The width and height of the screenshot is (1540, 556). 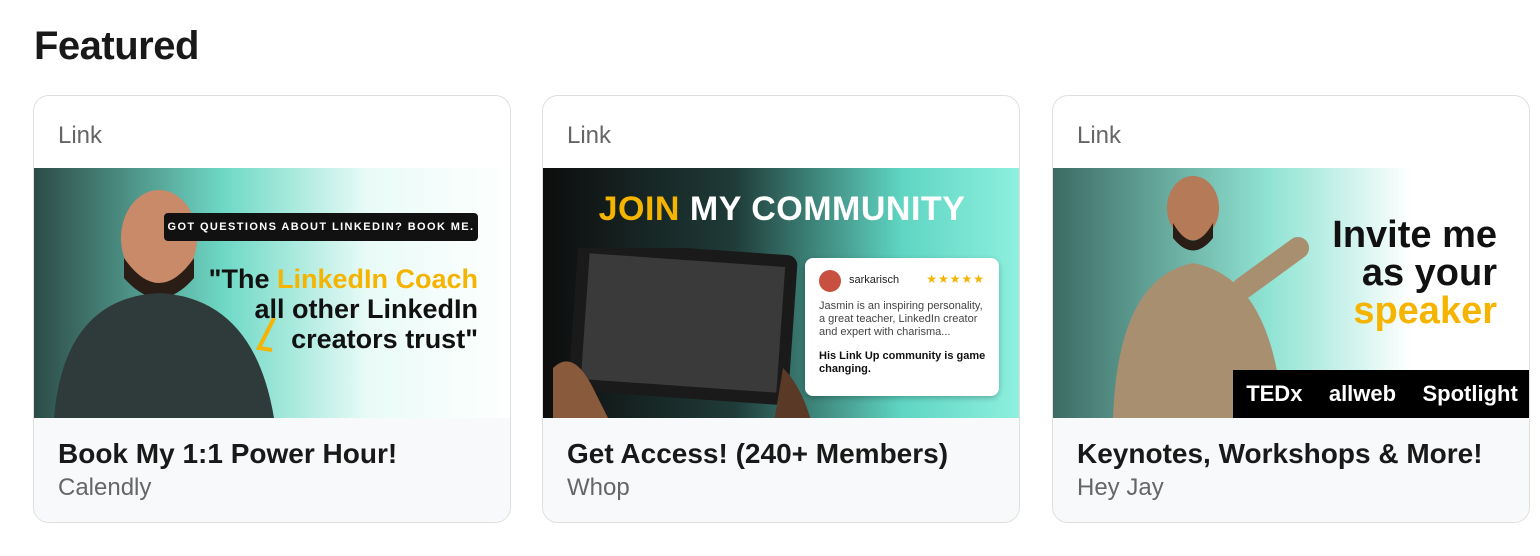 What do you see at coordinates (782, 209) in the screenshot?
I see `headline: JOIN MY COMMUNITY` at bounding box center [782, 209].